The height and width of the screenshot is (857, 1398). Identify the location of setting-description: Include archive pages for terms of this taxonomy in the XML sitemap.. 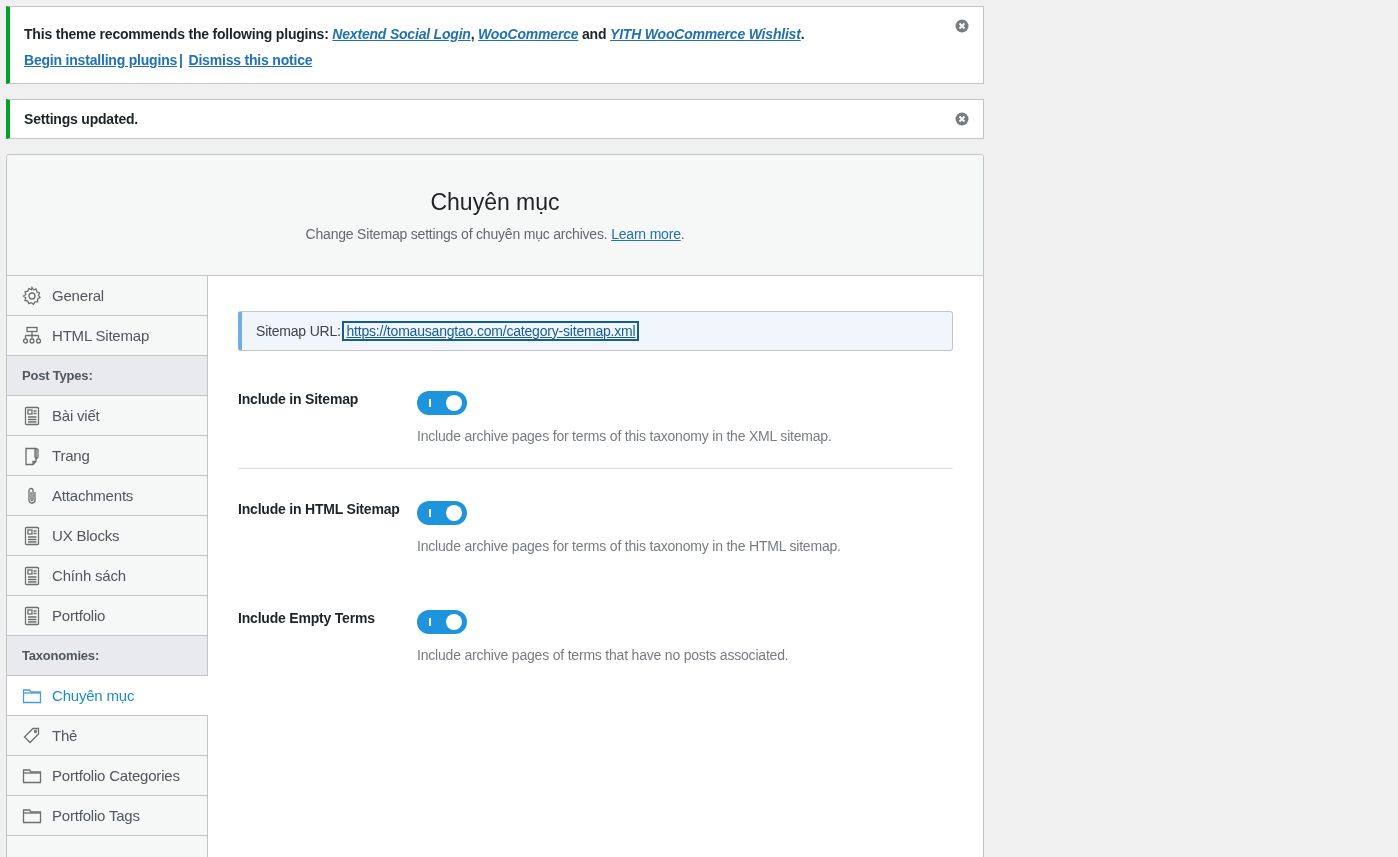
(624, 436).